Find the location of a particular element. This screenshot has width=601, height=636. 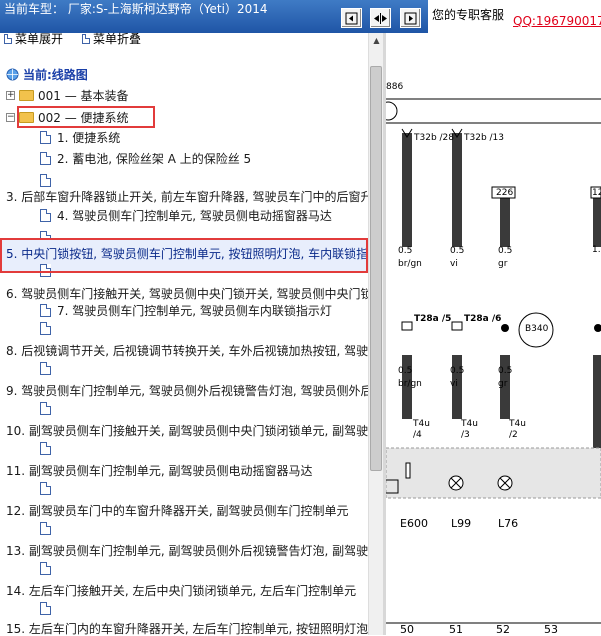

list-item-label: 14. 左后车门接触开关, 左后中央门锁闭锁单元, 左后车门控制单元 is located at coordinates (181, 590).